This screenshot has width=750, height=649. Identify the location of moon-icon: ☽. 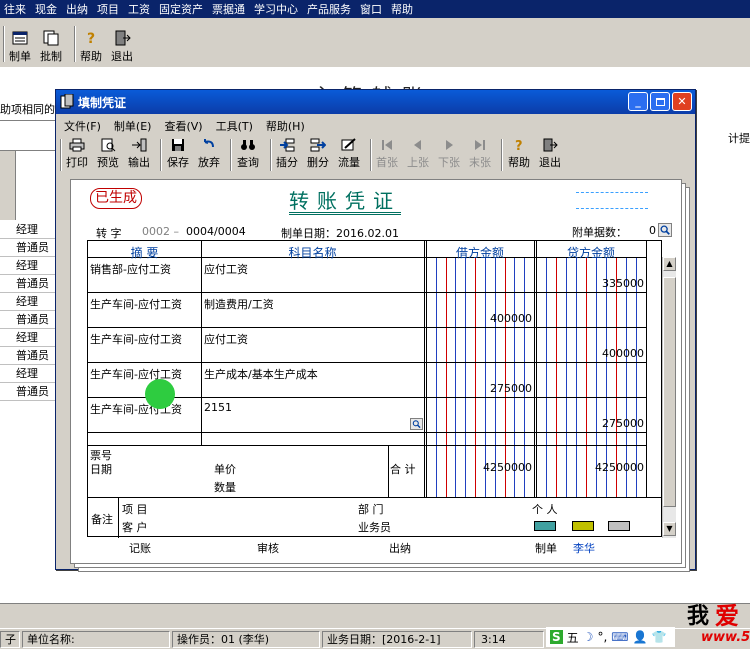
(588, 637).